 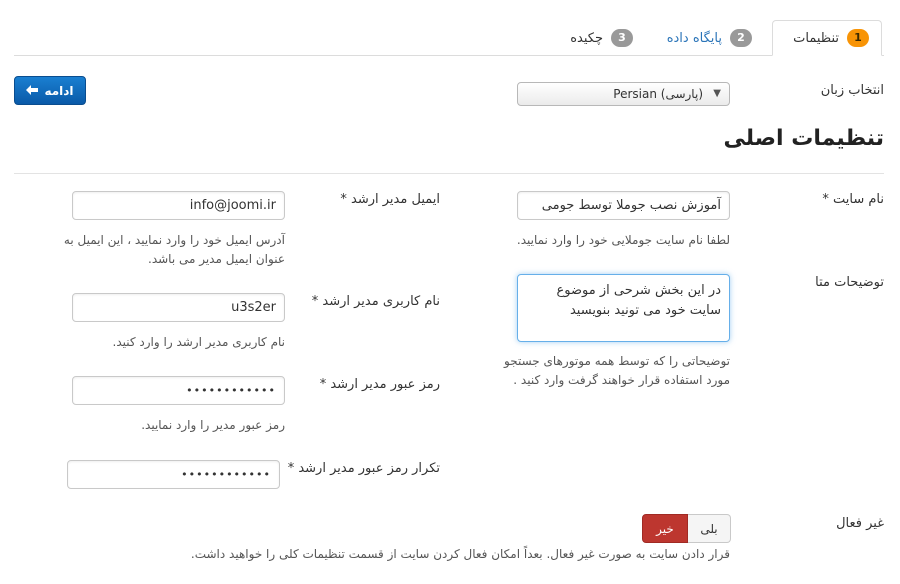 What do you see at coordinates (858, 38) in the screenshot?
I see `step-badge: 1` at bounding box center [858, 38].